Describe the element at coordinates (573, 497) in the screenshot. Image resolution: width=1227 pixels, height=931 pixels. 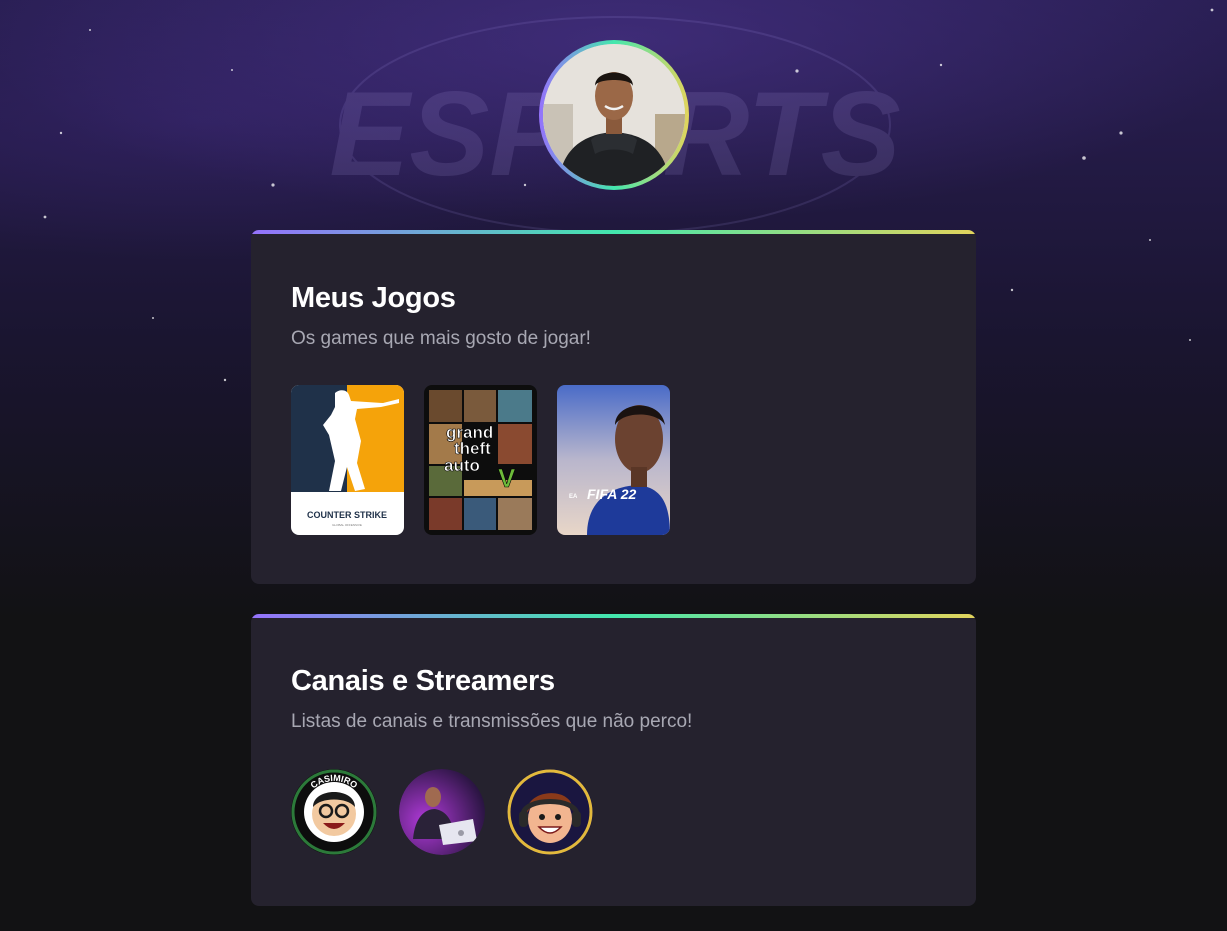
I see `fifa-ea-logo: EA` at that location.